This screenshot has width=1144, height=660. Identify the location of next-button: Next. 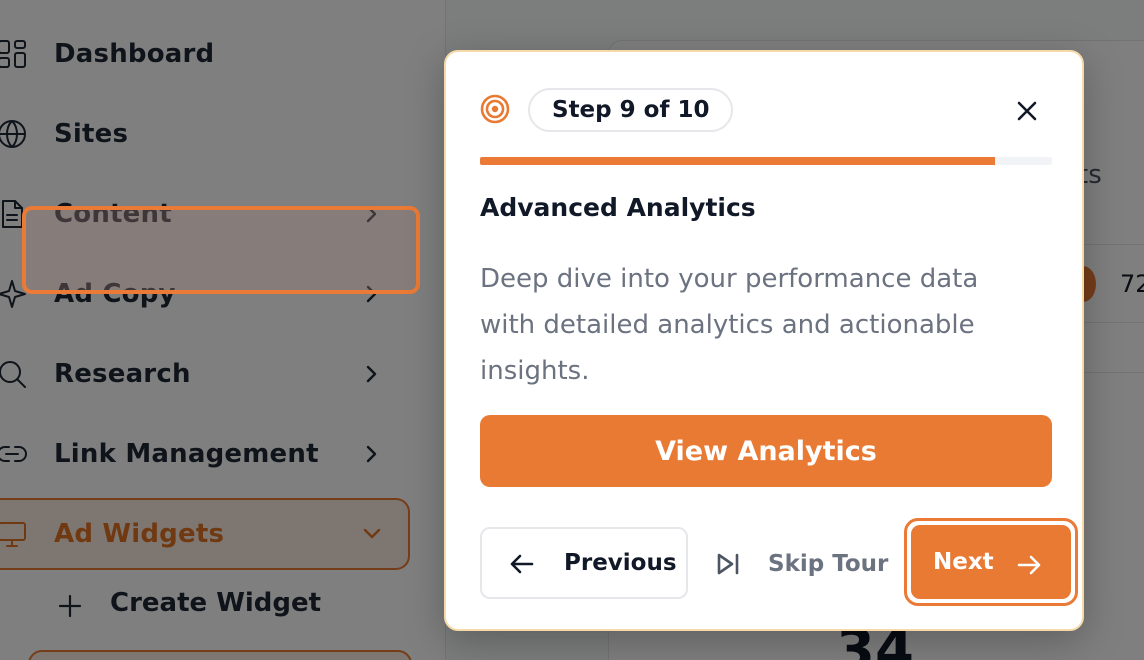
(991, 562).